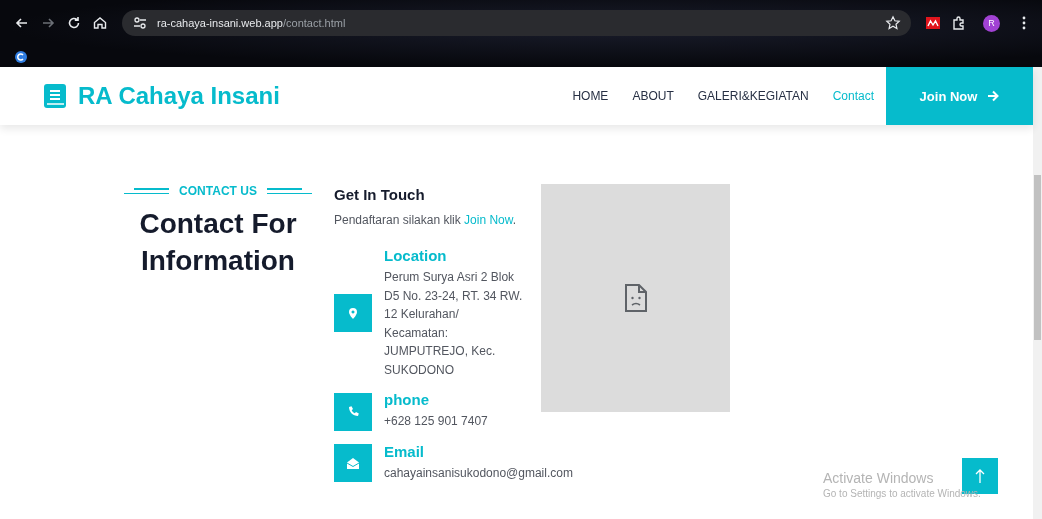 The height and width of the screenshot is (519, 1042). Describe the element at coordinates (516, 23) in the screenshot. I see `address-bar: ra-cahaya-insani.web.app/contact.html` at that location.